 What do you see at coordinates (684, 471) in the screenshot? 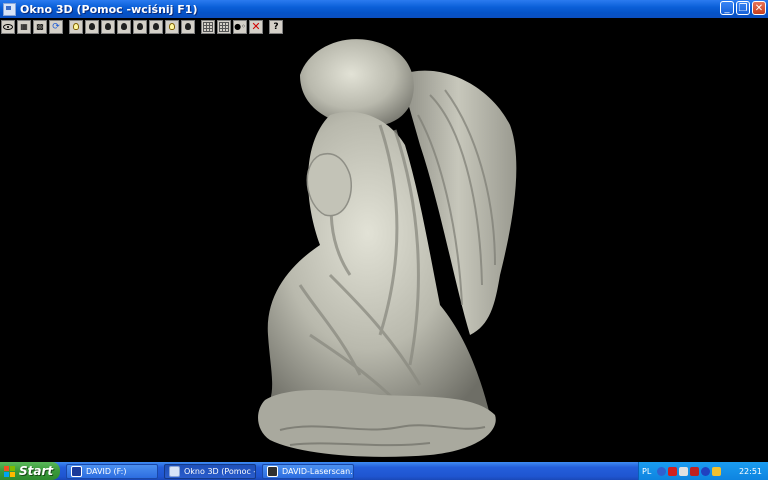
I see `display-icon` at bounding box center [684, 471].